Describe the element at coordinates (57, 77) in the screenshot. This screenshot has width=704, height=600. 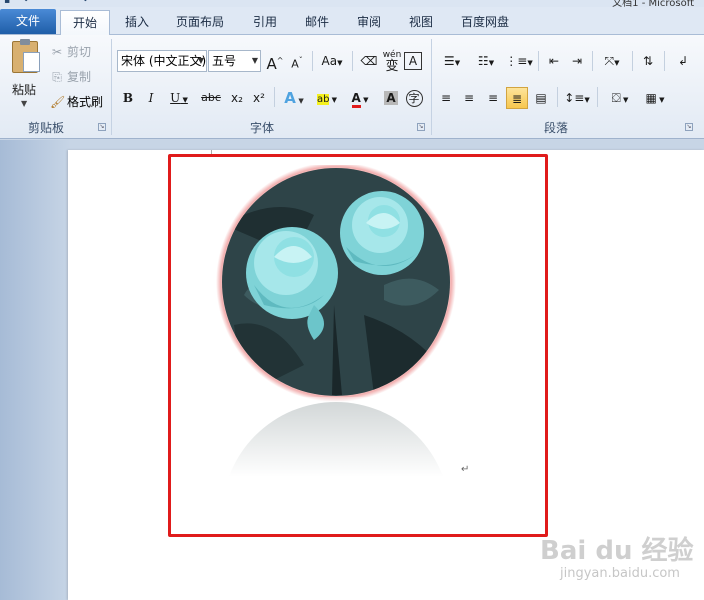
I see `copy-icon: ⎘` at that location.